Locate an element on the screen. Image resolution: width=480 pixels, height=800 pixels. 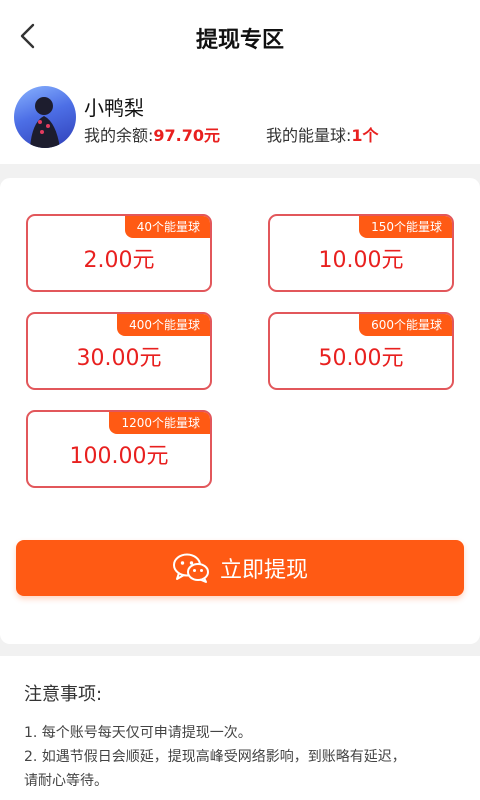
withdraw-button-label: 立即提现 is located at coordinates (263, 570).